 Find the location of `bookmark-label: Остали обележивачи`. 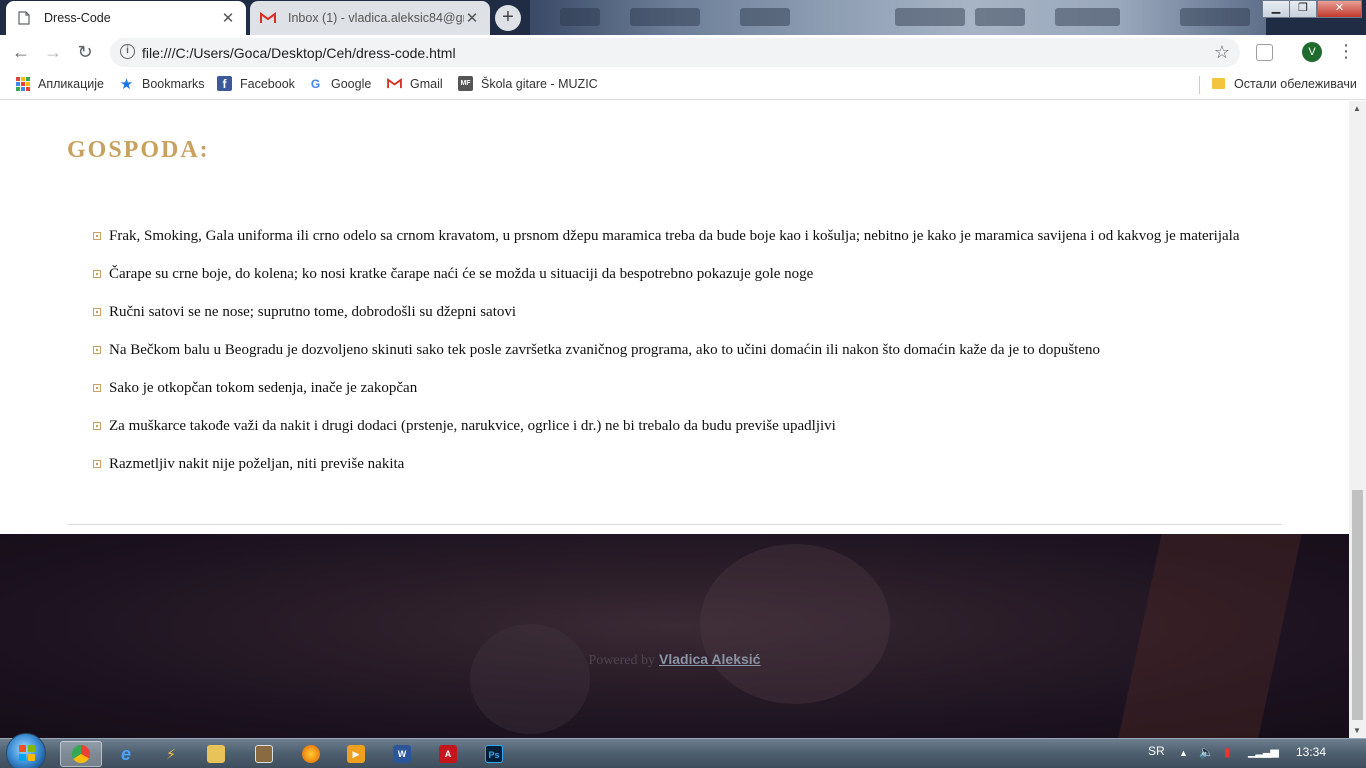

bookmark-label: Остали обележивачи is located at coordinates (1295, 83).